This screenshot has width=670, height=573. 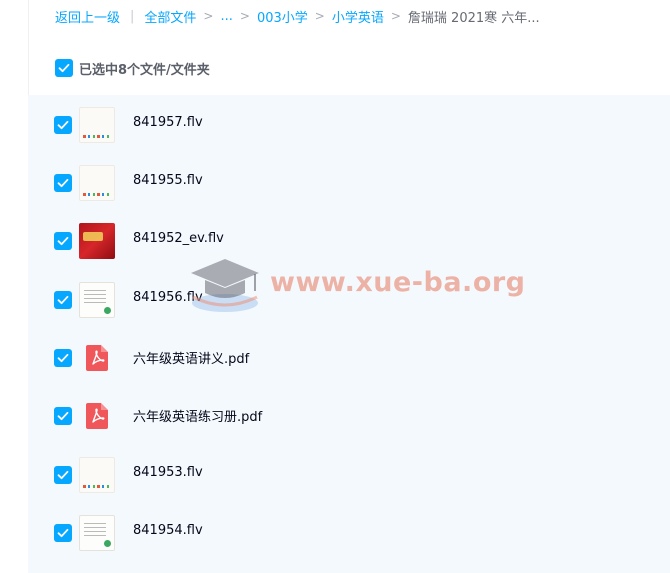 I want to click on file-name: 六年级英语讲义.pdf, so click(x=191, y=357).